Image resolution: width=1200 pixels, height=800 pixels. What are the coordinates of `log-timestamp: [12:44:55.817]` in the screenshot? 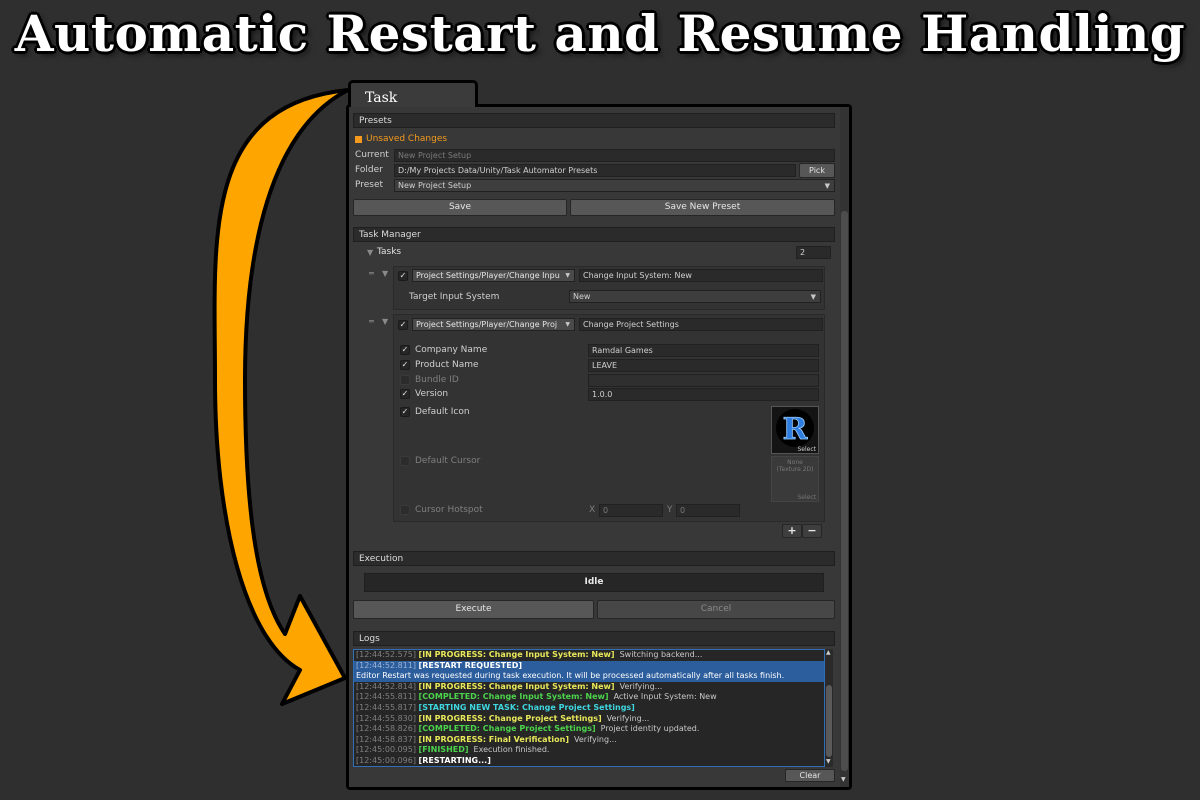 It's located at (386, 707).